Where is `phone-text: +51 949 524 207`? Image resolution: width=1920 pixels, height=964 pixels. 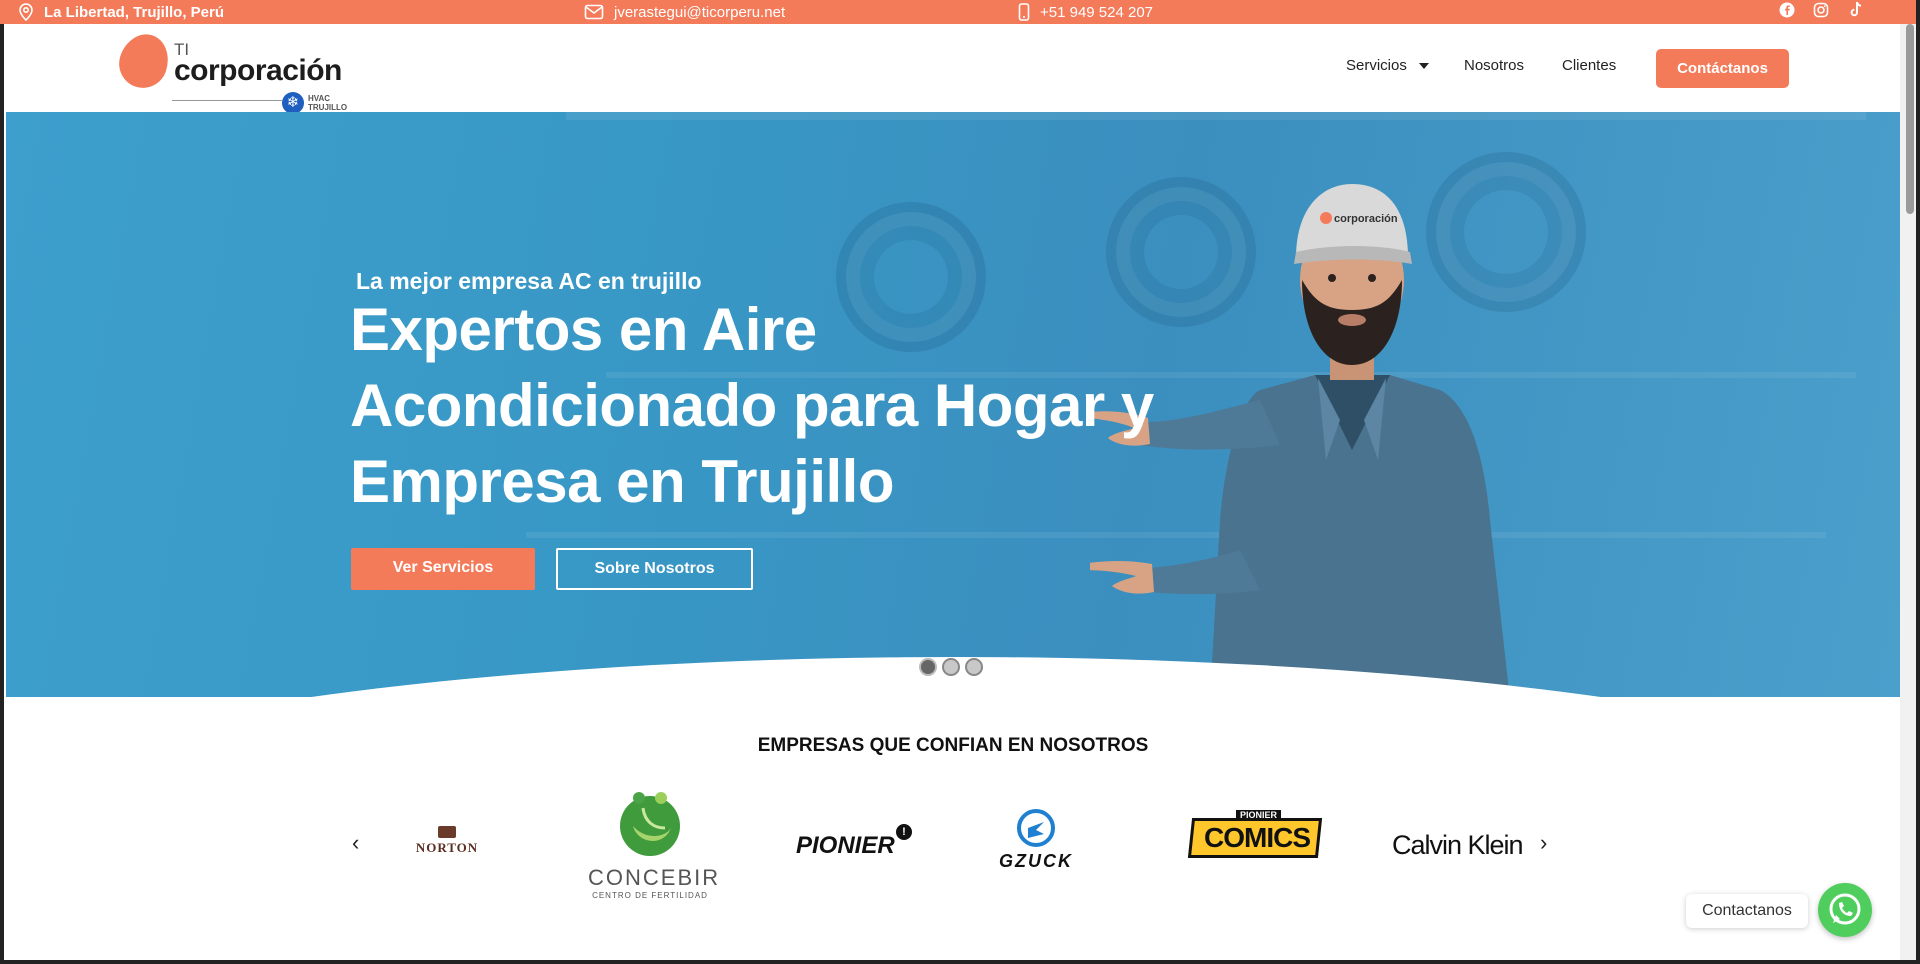
phone-text: +51 949 524 207 is located at coordinates (1096, 12).